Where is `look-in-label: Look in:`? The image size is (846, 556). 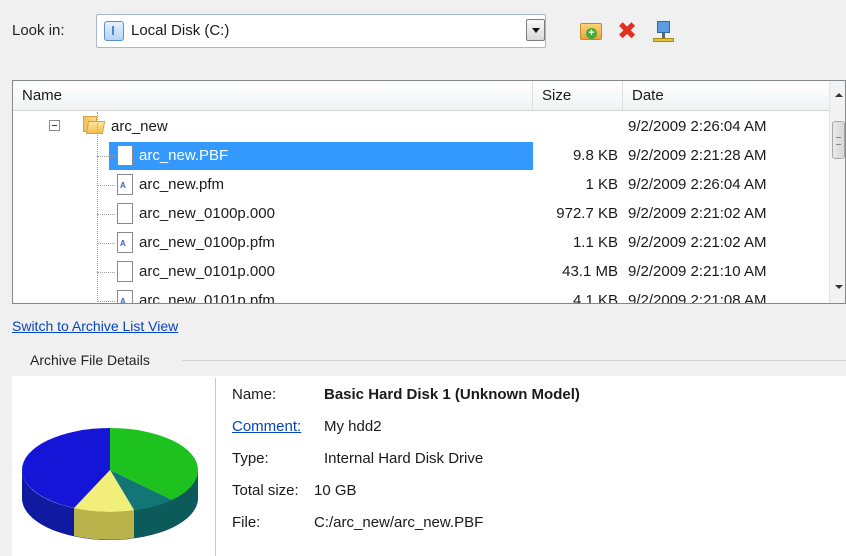
look-in-label: Look in: is located at coordinates (38, 30).